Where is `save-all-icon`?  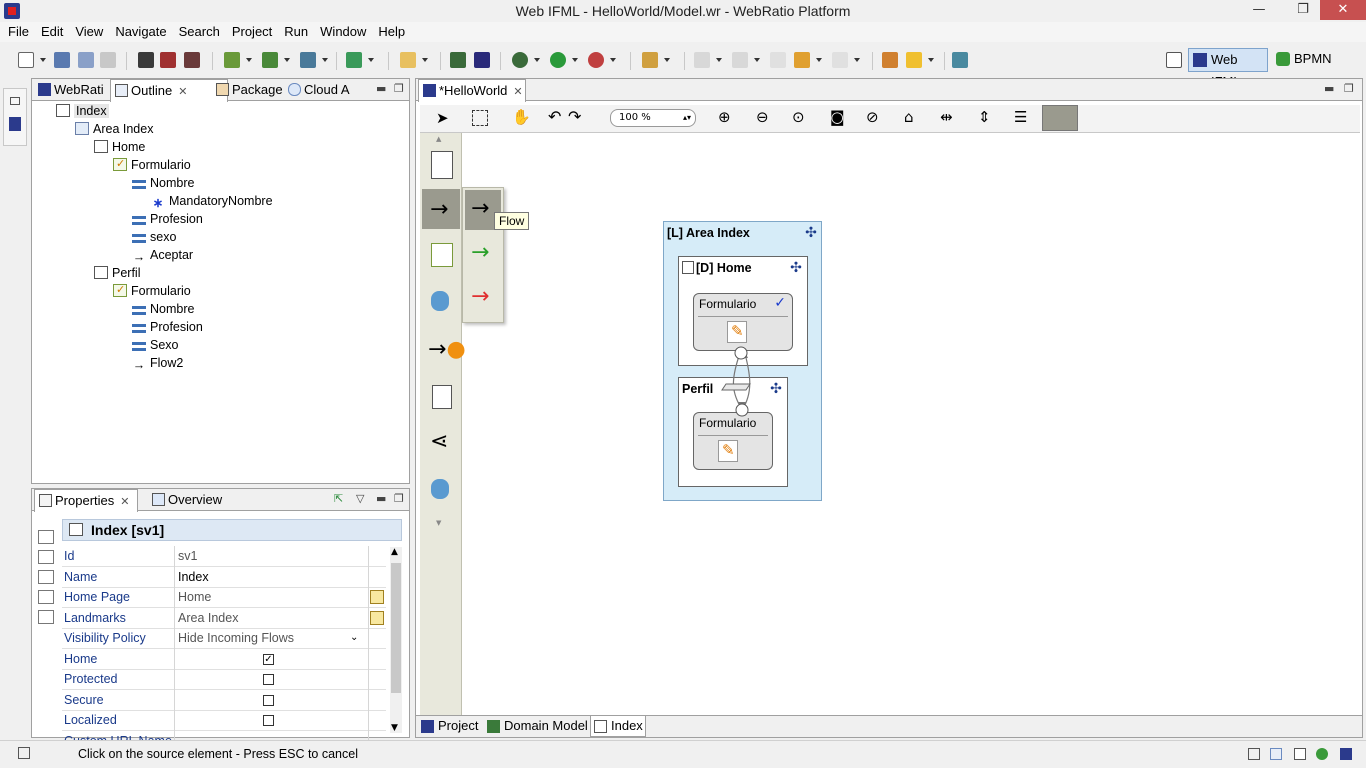
save-all-icon is located at coordinates (86, 60).